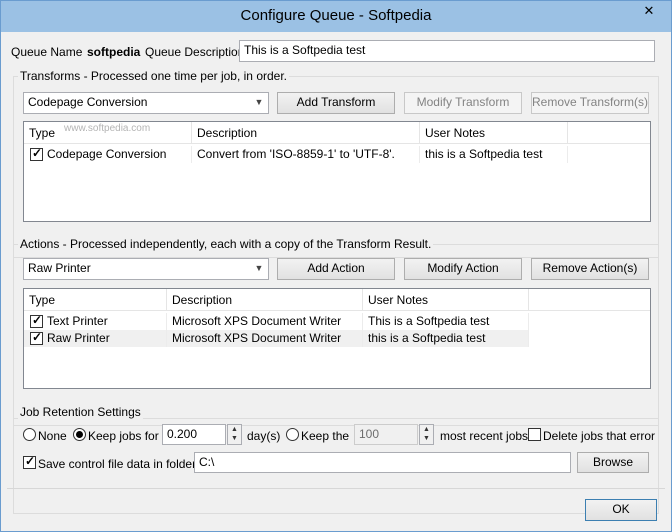  What do you see at coordinates (118, 464) in the screenshot?
I see `save-control-file-label: Save control file data in folder:` at bounding box center [118, 464].